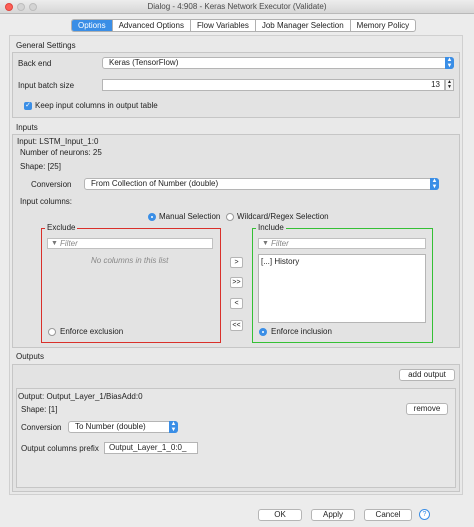 The image size is (474, 527). Describe the element at coordinates (236, 325) in the screenshot. I see `move-all-left-button: <<` at that location.